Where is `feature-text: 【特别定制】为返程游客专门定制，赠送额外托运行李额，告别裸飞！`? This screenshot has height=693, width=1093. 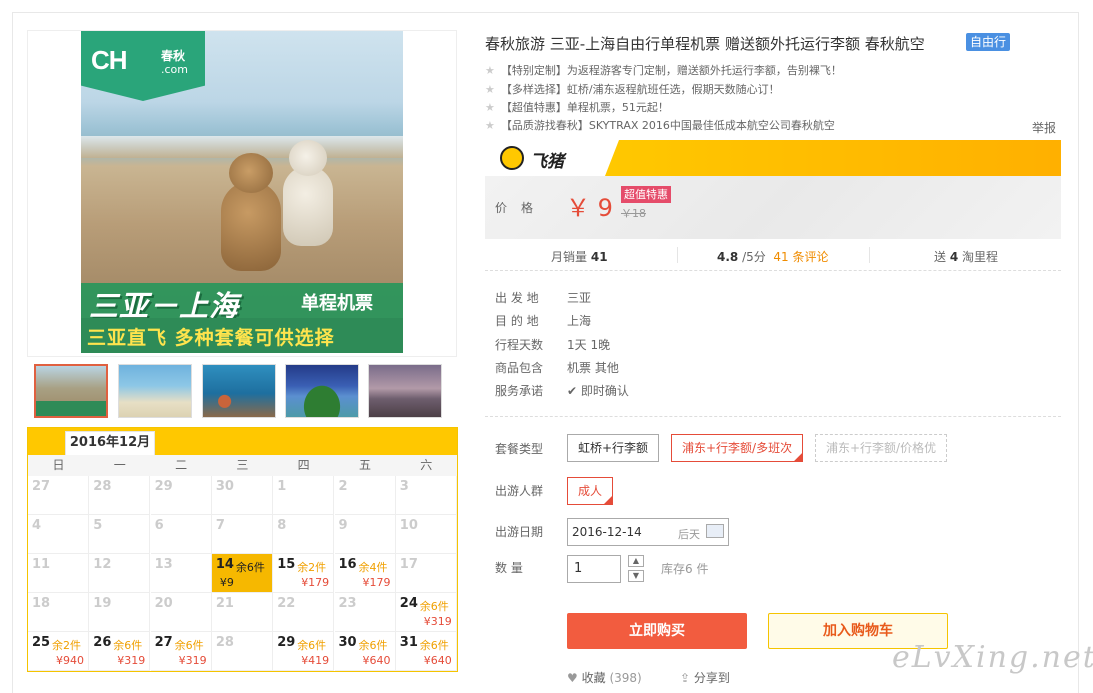
feature-text: 【特别定制】为返程游客专门定制，赠送额外托运行李额，告别裸飞！ is located at coordinates (671, 70).